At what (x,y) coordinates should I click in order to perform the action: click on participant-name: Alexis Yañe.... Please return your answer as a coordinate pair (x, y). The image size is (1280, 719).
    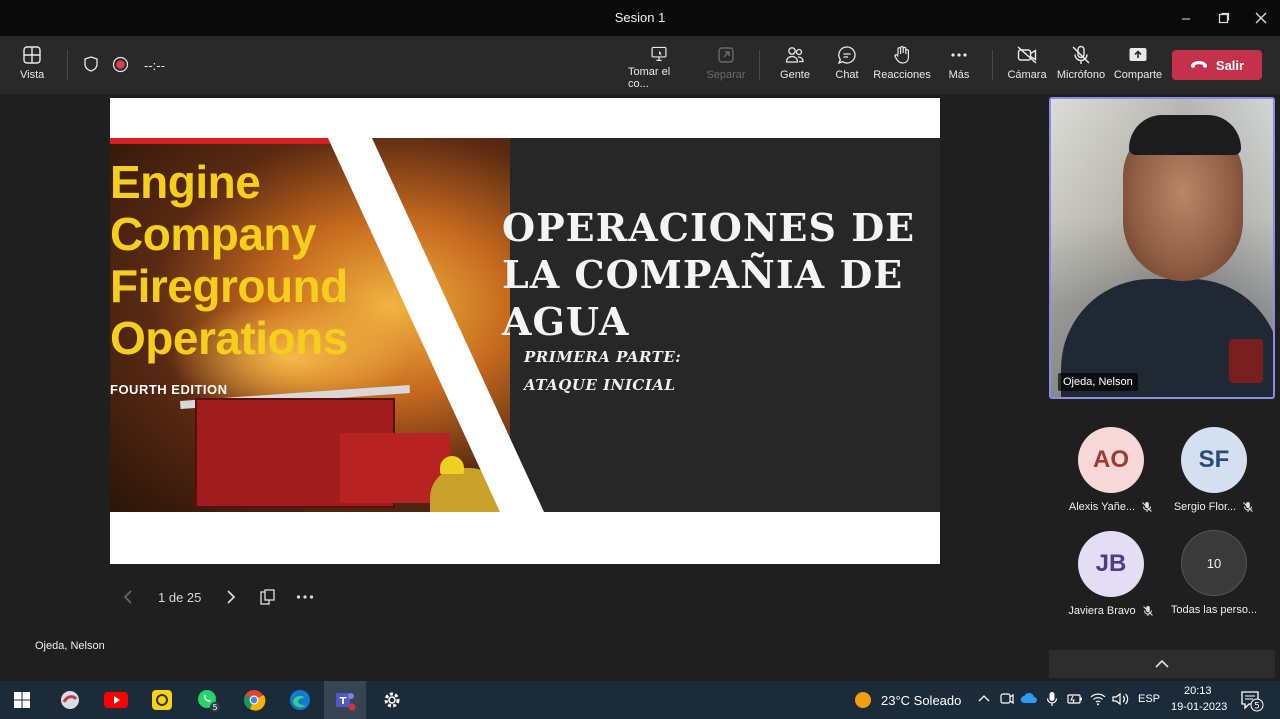
    Looking at the image, I should click on (1102, 507).